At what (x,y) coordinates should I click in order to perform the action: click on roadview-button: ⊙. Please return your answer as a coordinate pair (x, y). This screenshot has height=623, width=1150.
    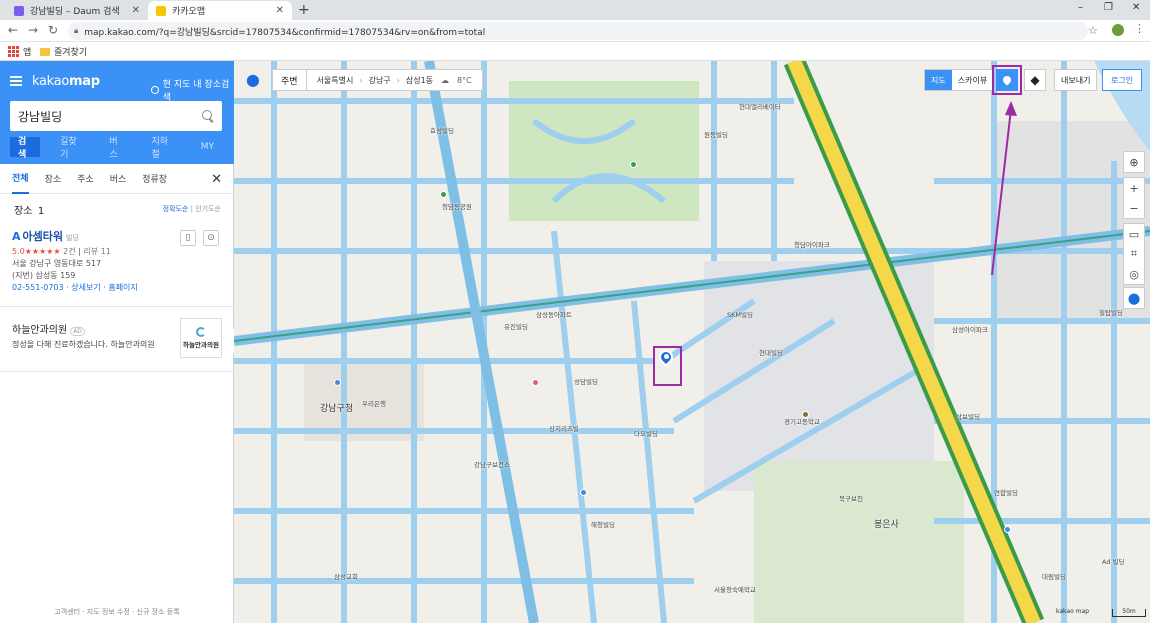
    Looking at the image, I should click on (211, 238).